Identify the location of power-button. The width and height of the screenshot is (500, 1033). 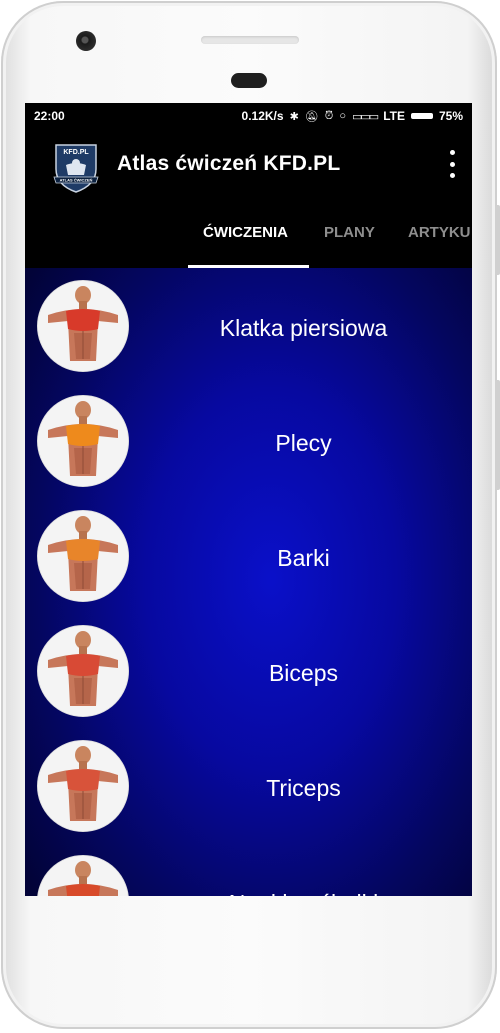
(497, 435).